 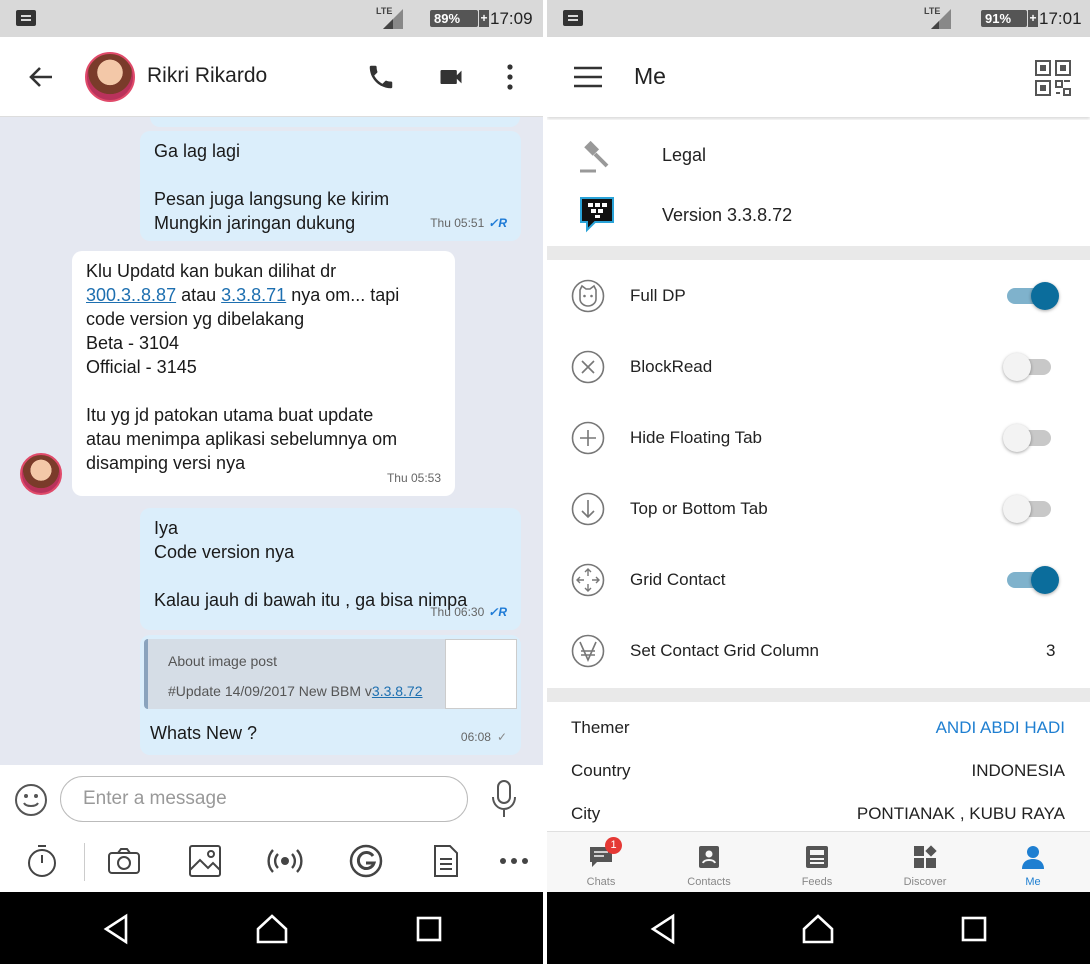 I want to click on version-link: 300.3..8.87, so click(x=131, y=295).